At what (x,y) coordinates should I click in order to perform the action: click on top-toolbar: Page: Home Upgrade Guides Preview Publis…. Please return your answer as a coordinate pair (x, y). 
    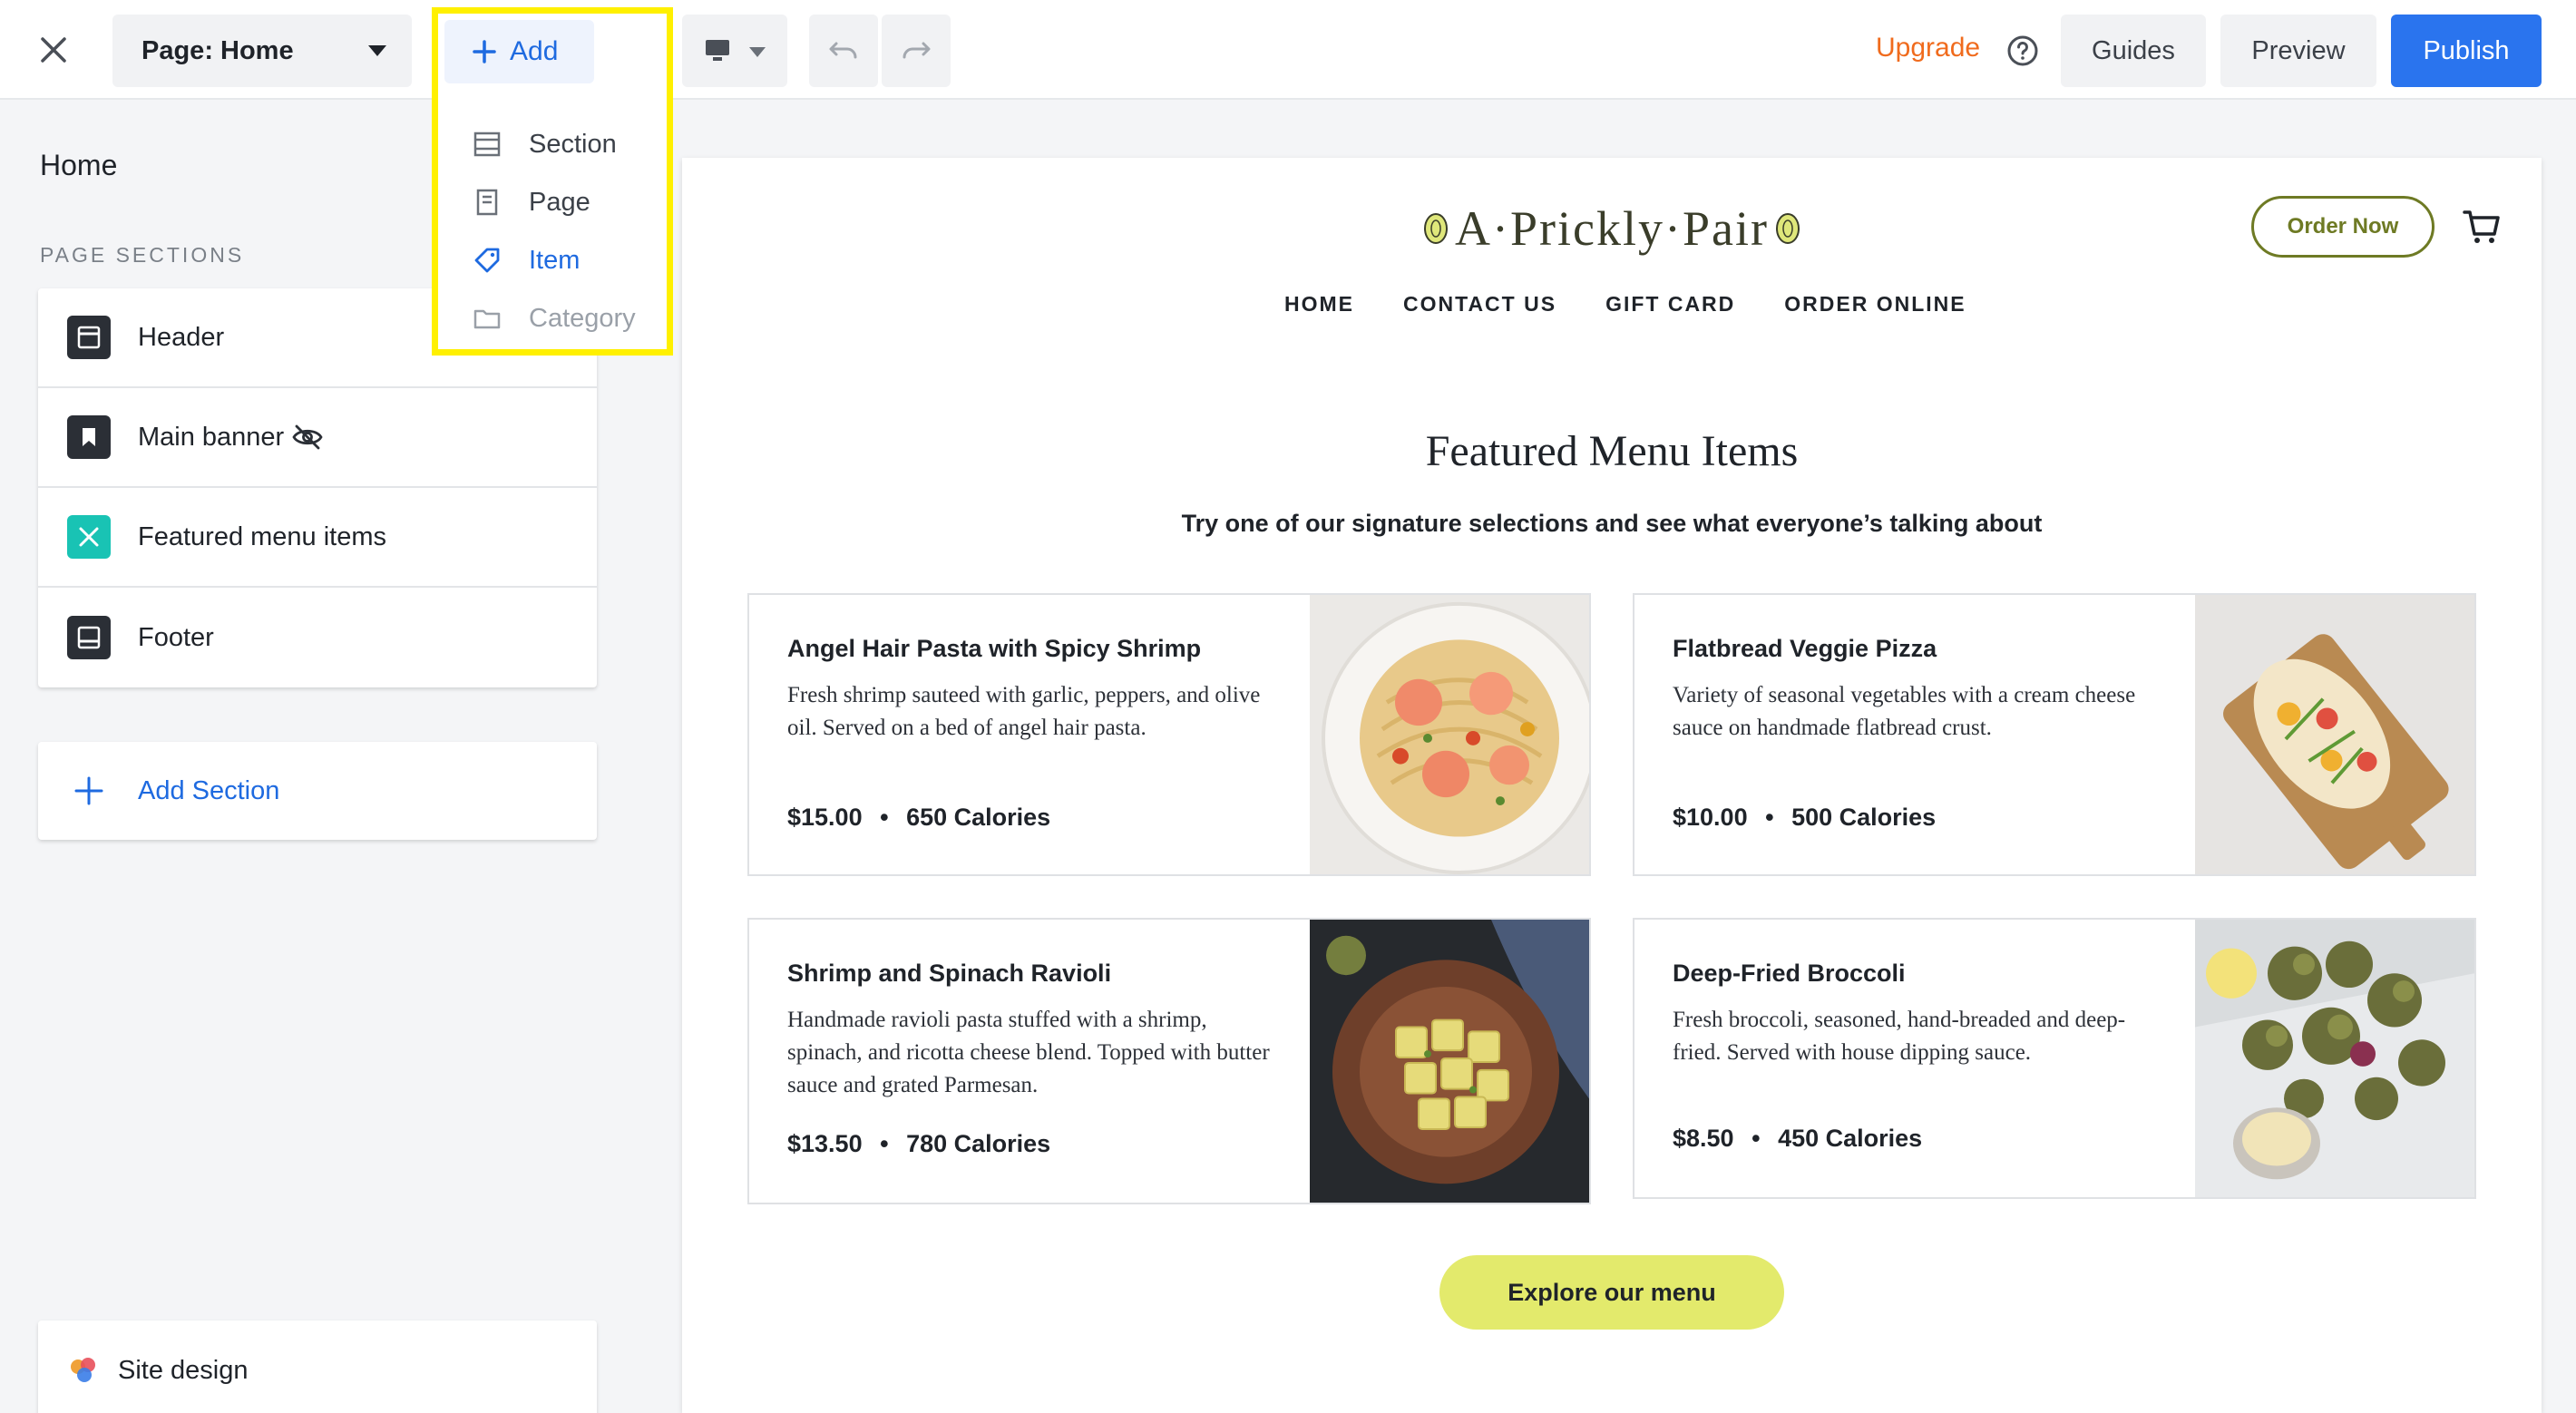
    Looking at the image, I should click on (1288, 50).